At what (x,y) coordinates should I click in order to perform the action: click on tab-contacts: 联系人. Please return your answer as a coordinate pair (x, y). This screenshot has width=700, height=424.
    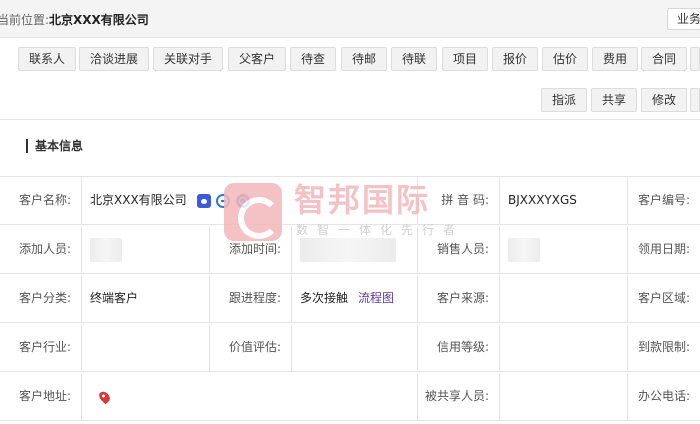
    Looking at the image, I should click on (47, 59).